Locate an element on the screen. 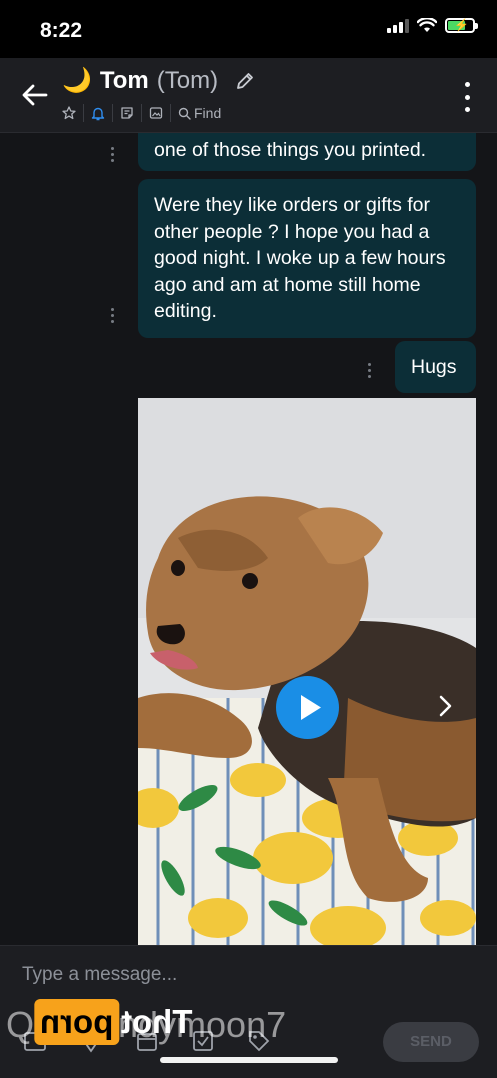 The image size is (497, 1078). contact-title: 🌙 Tom (Tom) is located at coordinates (159, 80).